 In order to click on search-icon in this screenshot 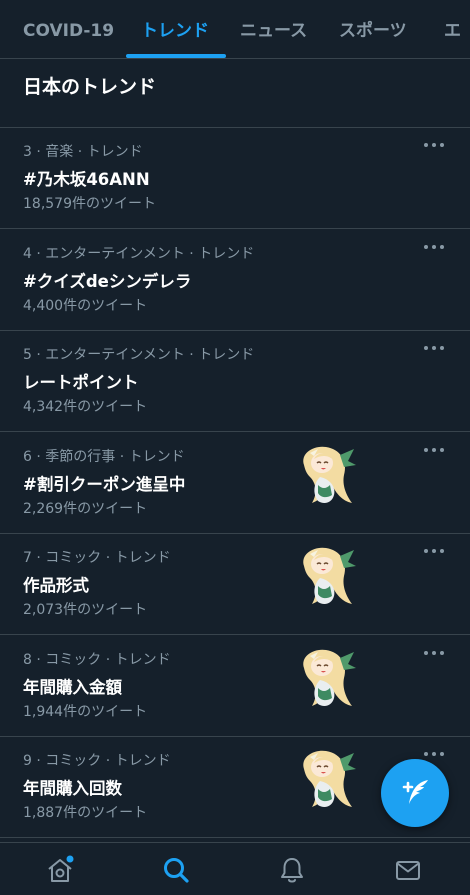, I will do `click(176, 870)`.